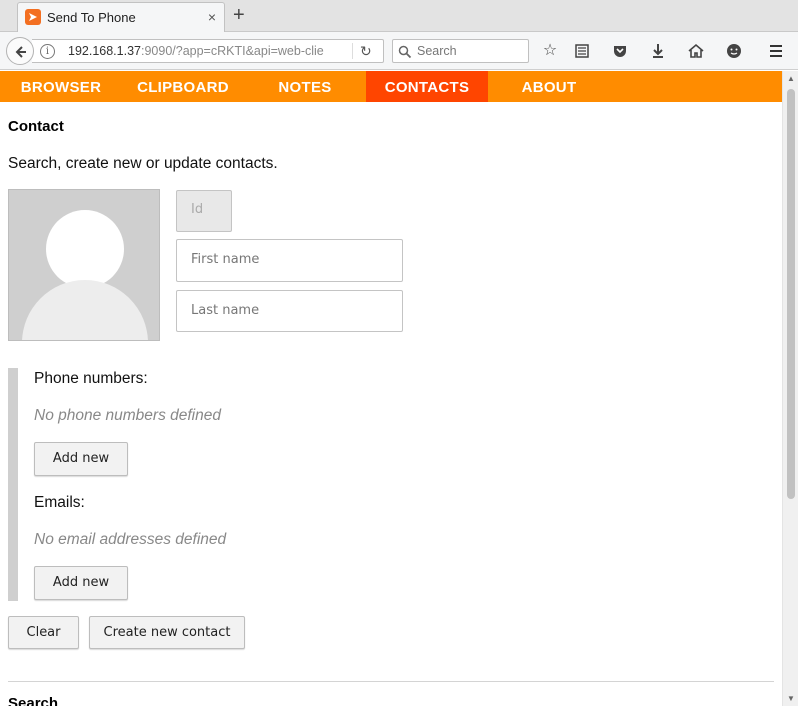  Describe the element at coordinates (791, 698) in the screenshot. I see `scroll-down-icon: ▼` at that location.